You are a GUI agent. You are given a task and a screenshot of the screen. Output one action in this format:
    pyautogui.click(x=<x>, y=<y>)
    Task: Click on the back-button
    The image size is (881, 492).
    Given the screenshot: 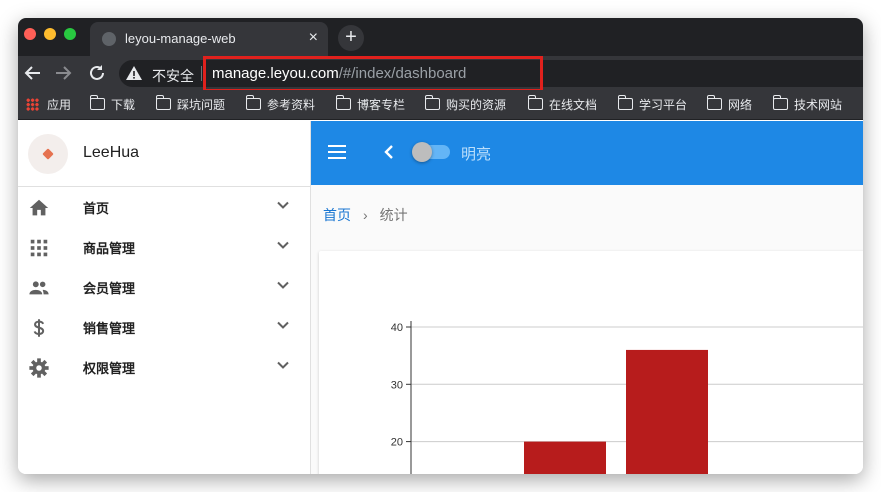 What is the action you would take?
    pyautogui.click(x=33, y=73)
    